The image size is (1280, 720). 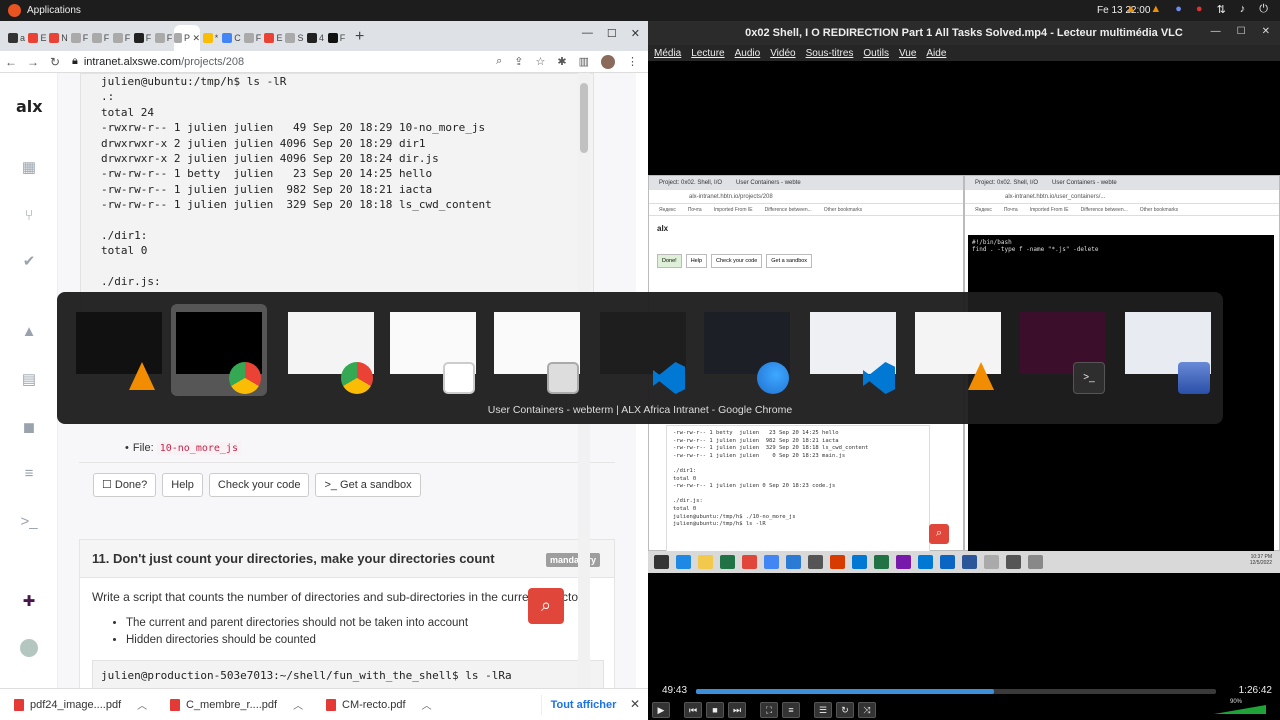 I want to click on total-time: 1:26:42, so click(x=1255, y=690).